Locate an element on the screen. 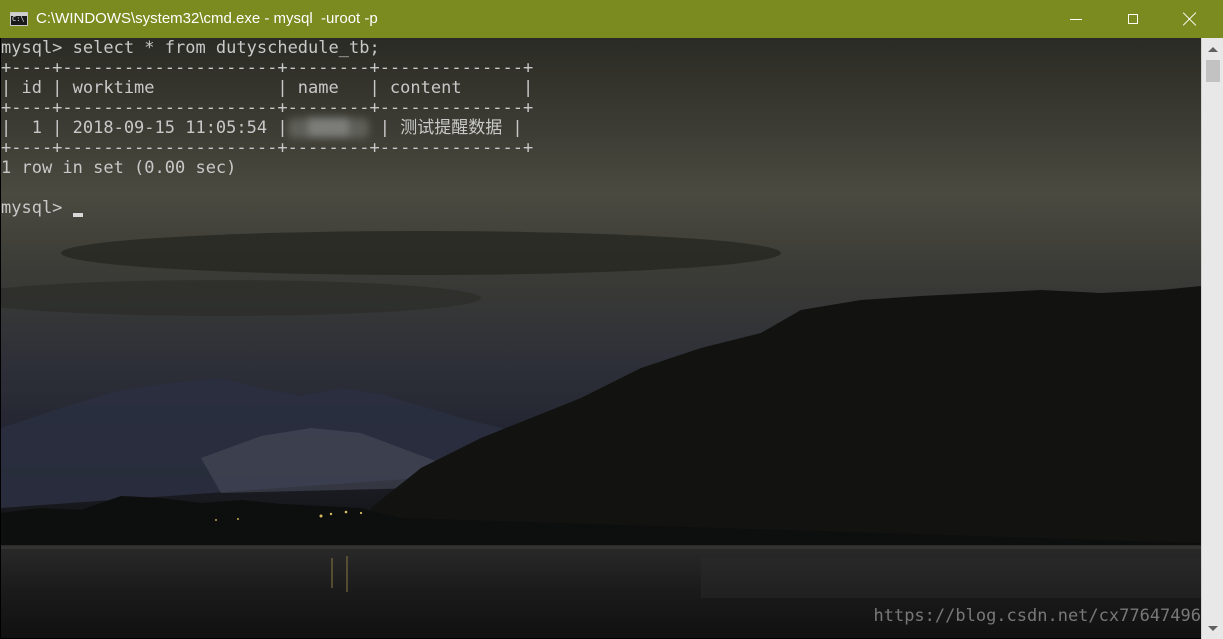 This screenshot has height=639, width=1223. maximize-icon is located at coordinates (1133, 19).